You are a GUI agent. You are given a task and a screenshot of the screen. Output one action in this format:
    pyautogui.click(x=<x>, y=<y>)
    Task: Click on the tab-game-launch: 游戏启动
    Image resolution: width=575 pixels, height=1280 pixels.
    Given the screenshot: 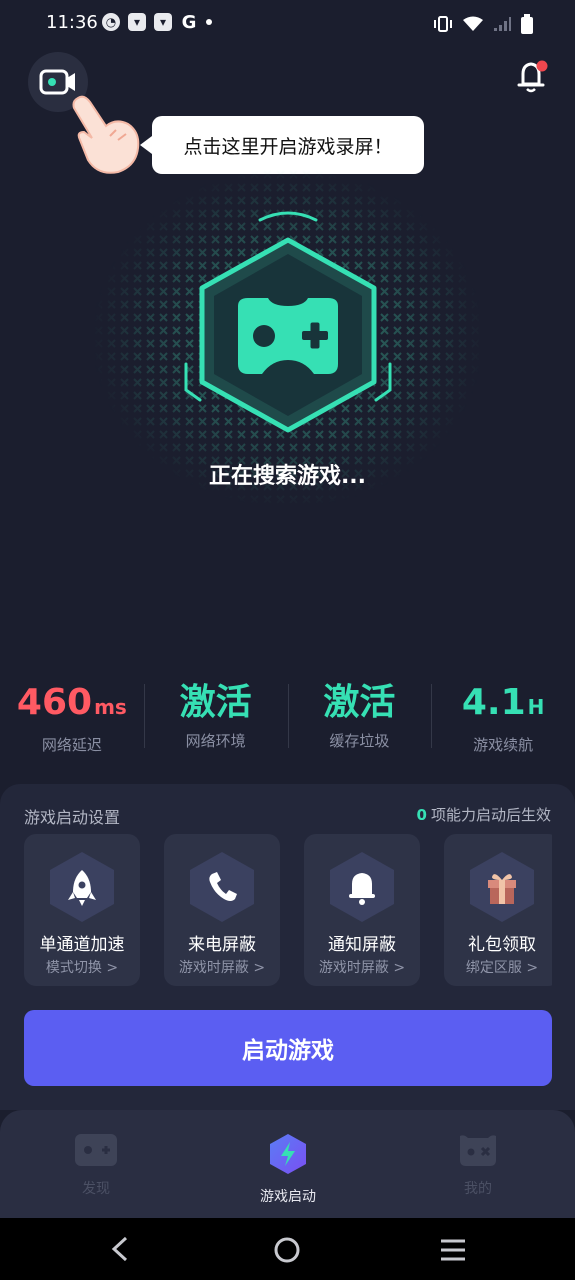 What is the action you would take?
    pyautogui.click(x=288, y=1169)
    